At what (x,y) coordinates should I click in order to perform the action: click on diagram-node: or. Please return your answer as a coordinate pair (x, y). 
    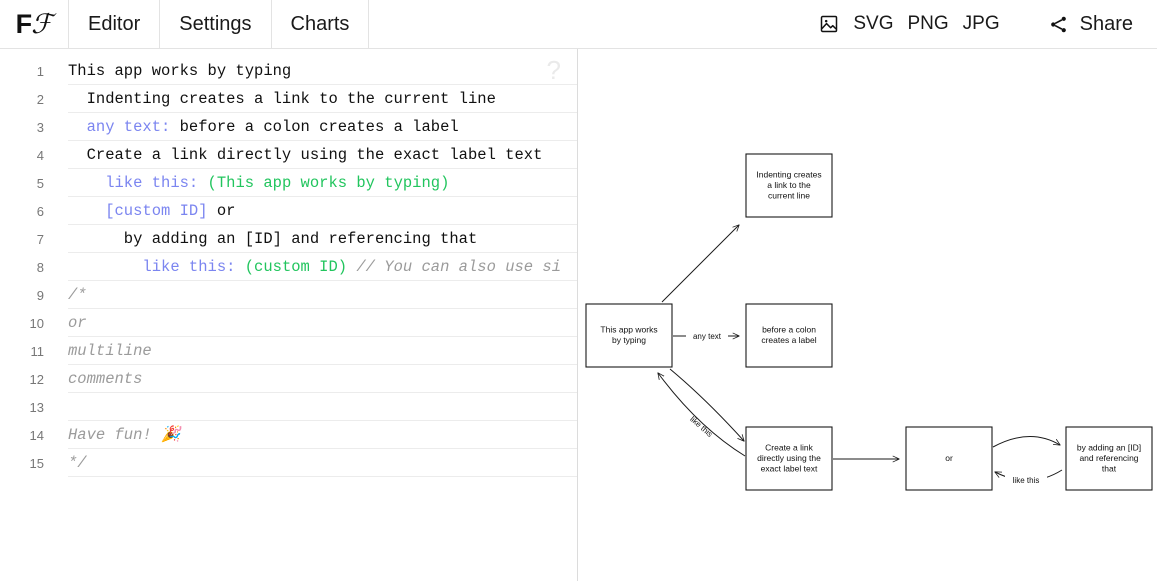
    Looking at the image, I should click on (949, 458).